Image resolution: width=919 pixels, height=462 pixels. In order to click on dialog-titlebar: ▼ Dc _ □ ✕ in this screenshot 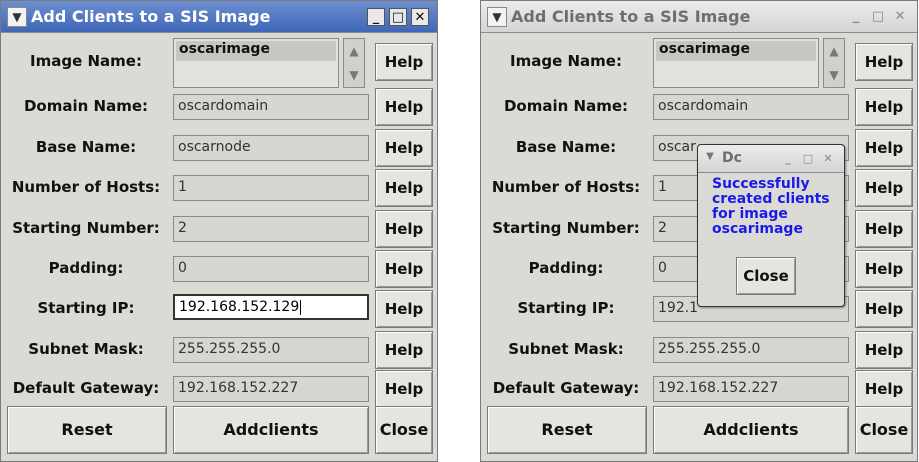, I will do `click(771, 159)`.